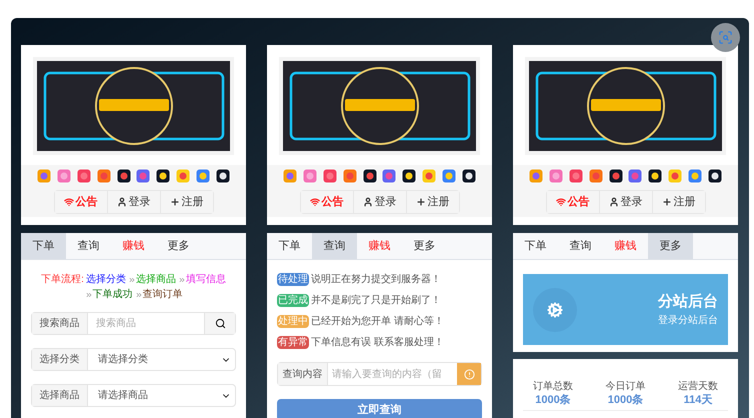  I want to click on alert-icon, so click(469, 374).